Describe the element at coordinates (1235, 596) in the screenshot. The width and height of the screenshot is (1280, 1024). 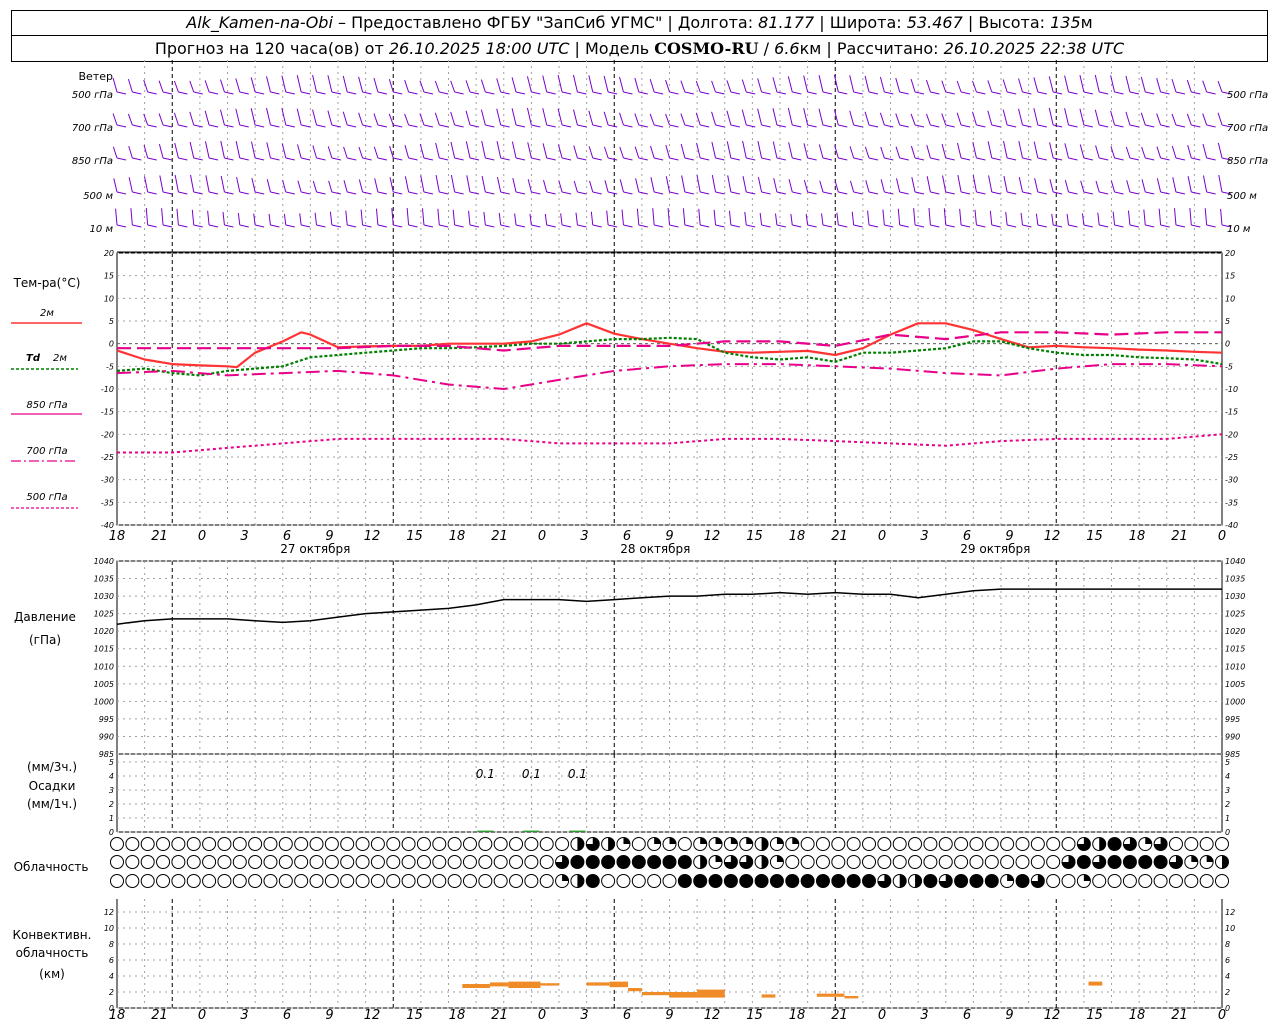
I see `pressure-ytick-right: 1030` at that location.